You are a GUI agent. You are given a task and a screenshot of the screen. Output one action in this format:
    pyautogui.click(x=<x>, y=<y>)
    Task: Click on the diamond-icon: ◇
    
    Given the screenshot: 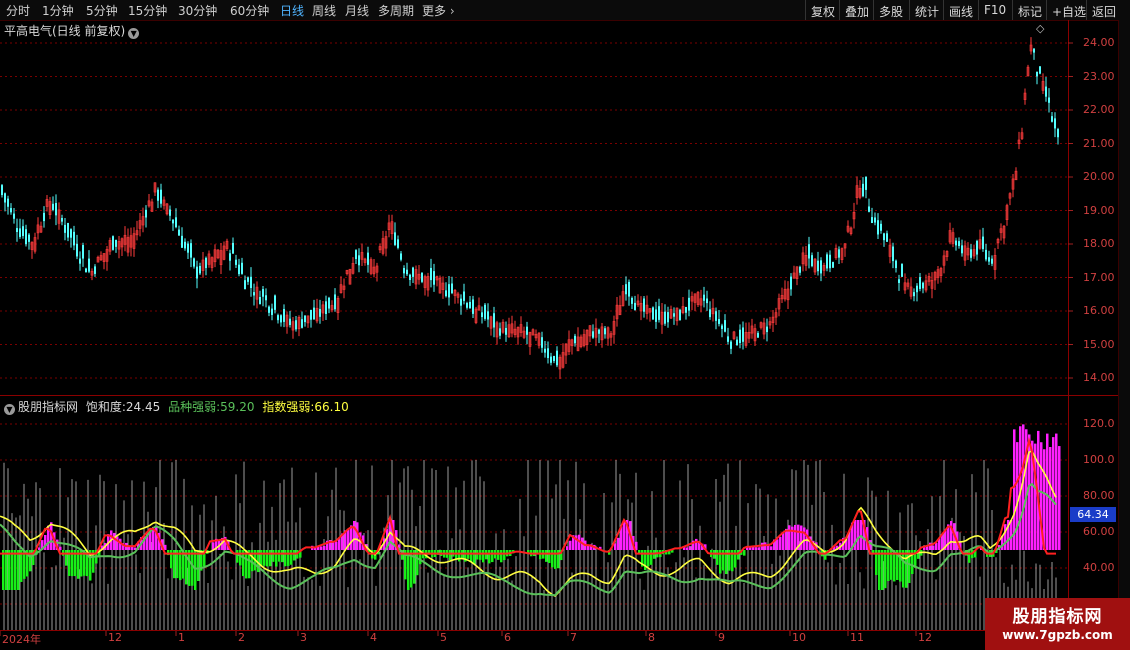 What is the action you would take?
    pyautogui.click(x=1040, y=28)
    